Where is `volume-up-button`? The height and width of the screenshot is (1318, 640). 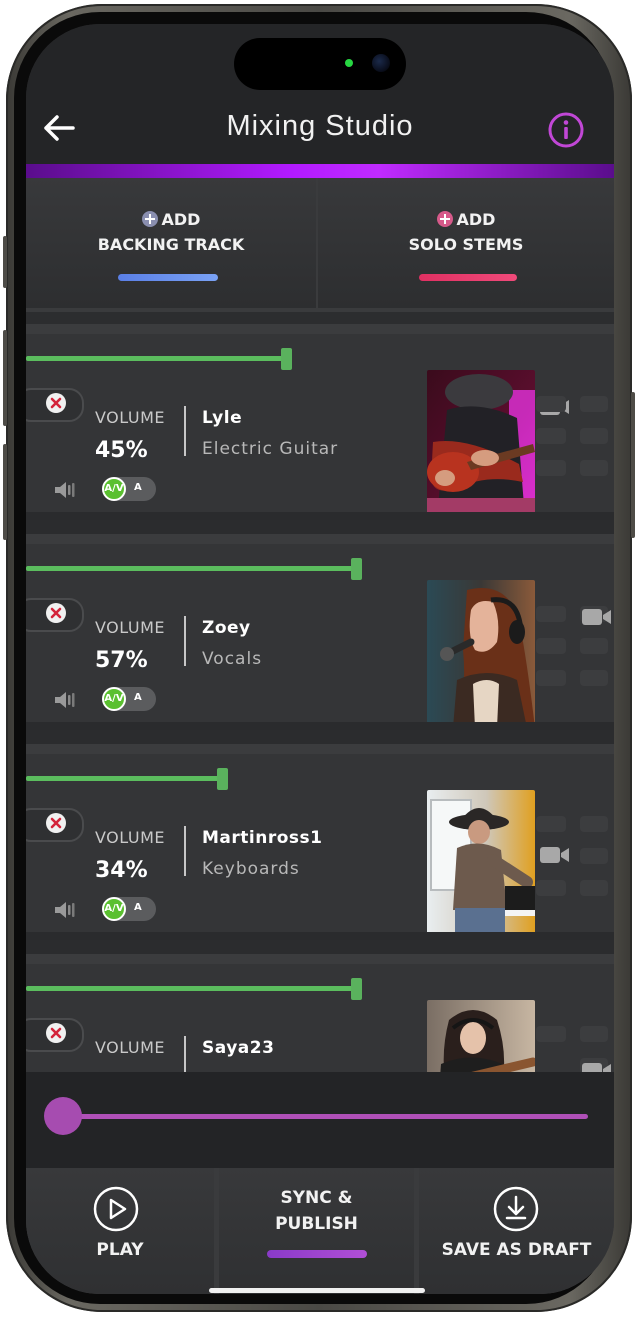 volume-up-button is located at coordinates (5, 378).